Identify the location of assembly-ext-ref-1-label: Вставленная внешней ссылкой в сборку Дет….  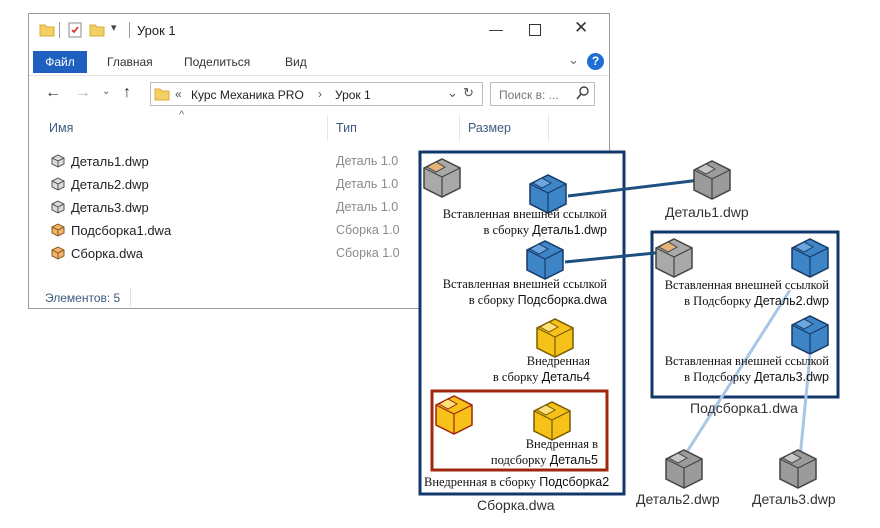
(513, 222).